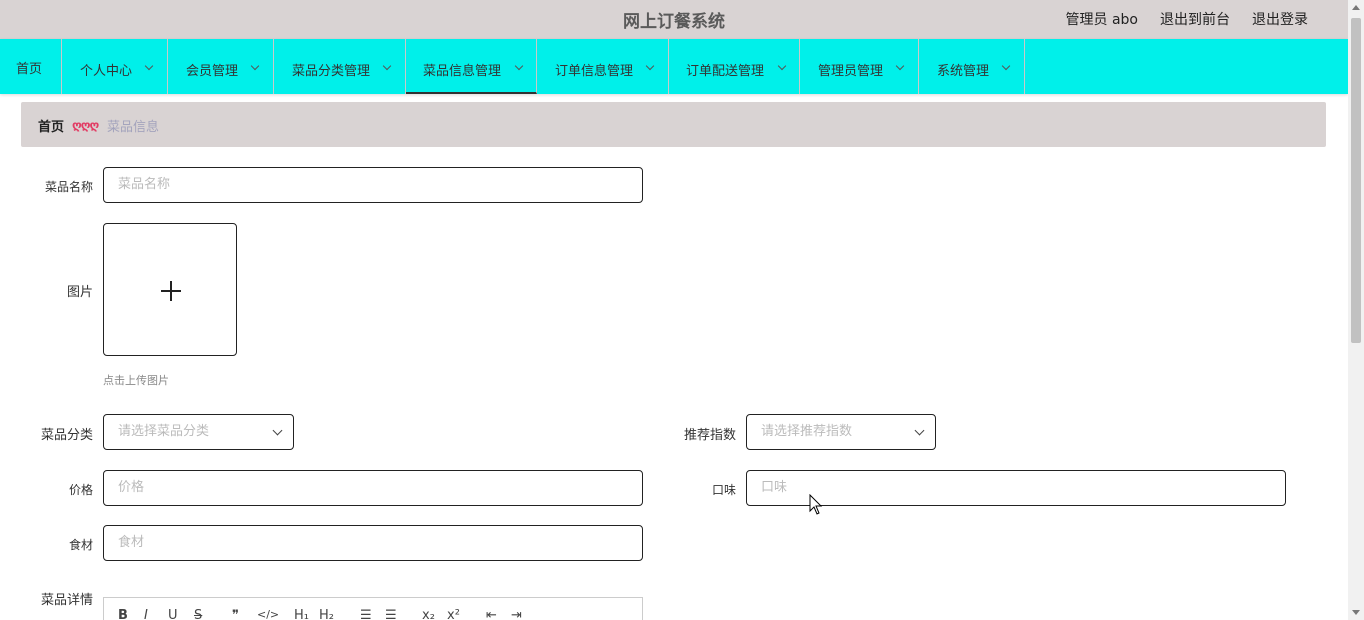  Describe the element at coordinates (462, 71) in the screenshot. I see `nav-dish-info-mgmt-label: 菜品信息管理` at that location.